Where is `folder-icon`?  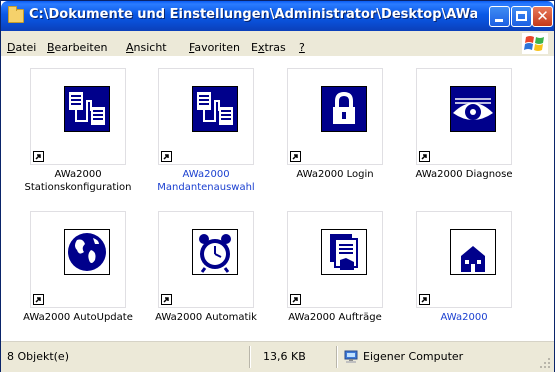 folder-icon is located at coordinates (16, 14).